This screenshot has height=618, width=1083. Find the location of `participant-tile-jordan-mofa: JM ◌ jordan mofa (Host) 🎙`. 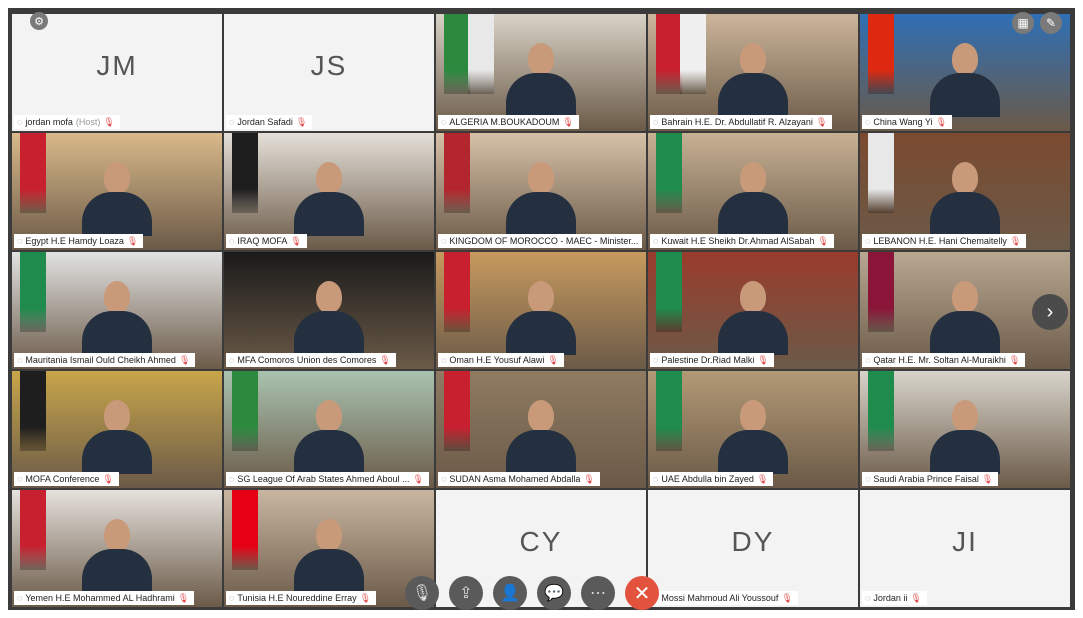

participant-tile-jordan-mofa: JM ◌ jordan mofa (Host) 🎙 is located at coordinates (117, 72).